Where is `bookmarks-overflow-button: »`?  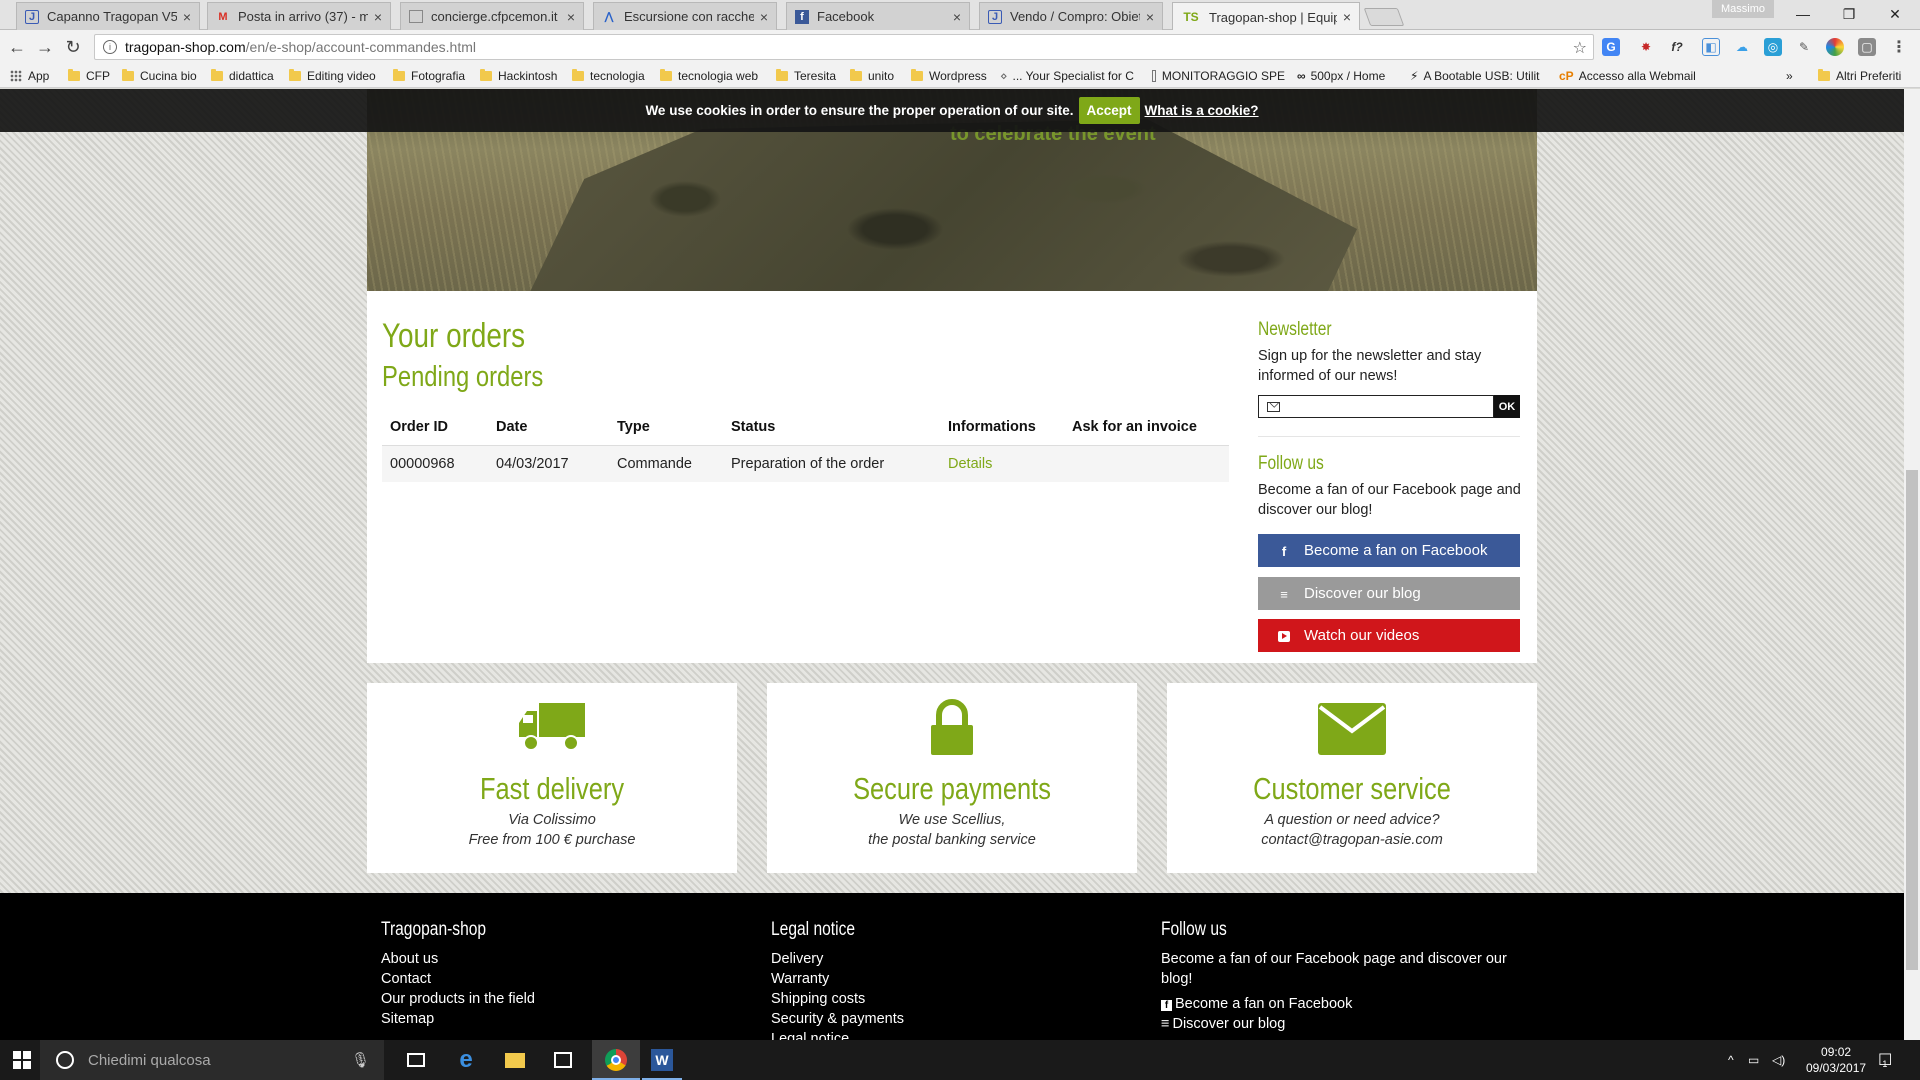 bookmarks-overflow-button: » is located at coordinates (1789, 76).